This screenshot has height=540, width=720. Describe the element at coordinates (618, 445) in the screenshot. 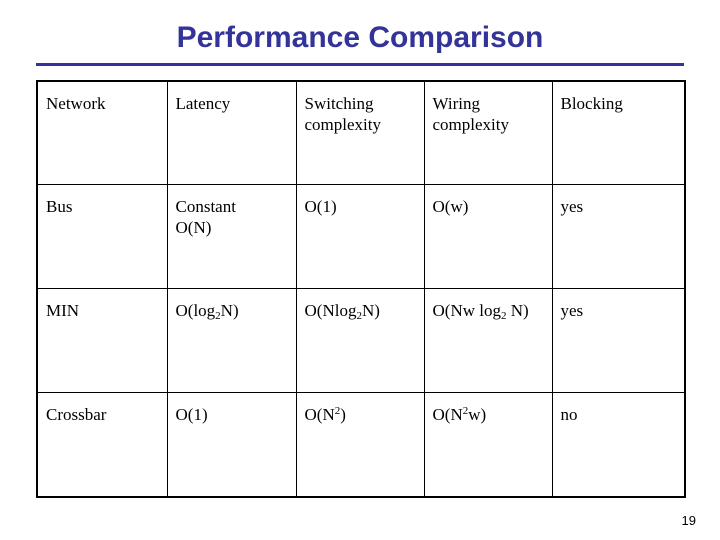

I see `cell-blocking-crossbar: no` at that location.